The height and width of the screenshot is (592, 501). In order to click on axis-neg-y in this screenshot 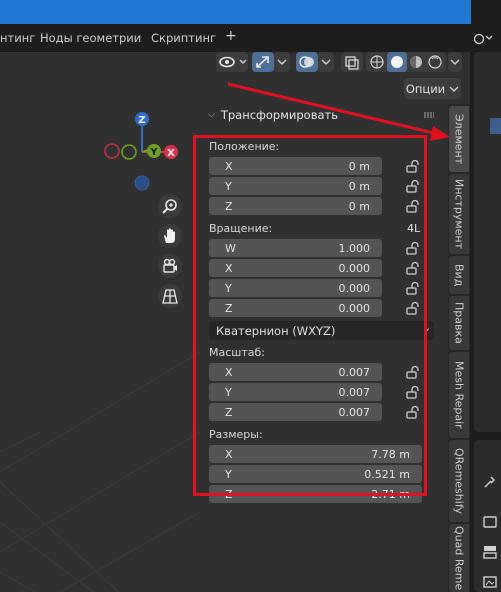, I will do `click(129, 152)`.